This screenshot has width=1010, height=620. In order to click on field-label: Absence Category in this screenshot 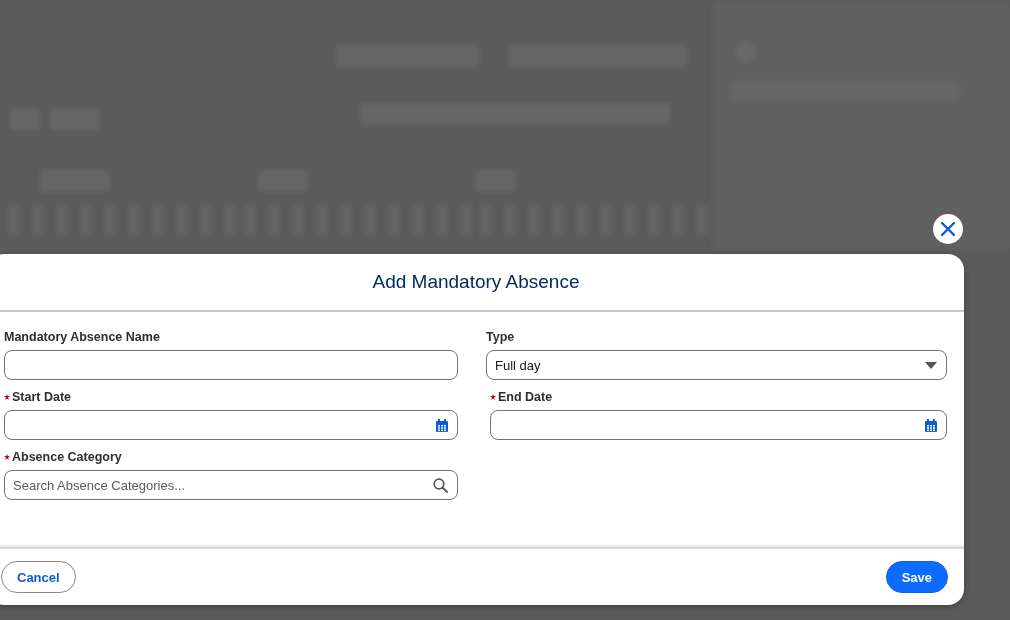, I will do `click(67, 457)`.